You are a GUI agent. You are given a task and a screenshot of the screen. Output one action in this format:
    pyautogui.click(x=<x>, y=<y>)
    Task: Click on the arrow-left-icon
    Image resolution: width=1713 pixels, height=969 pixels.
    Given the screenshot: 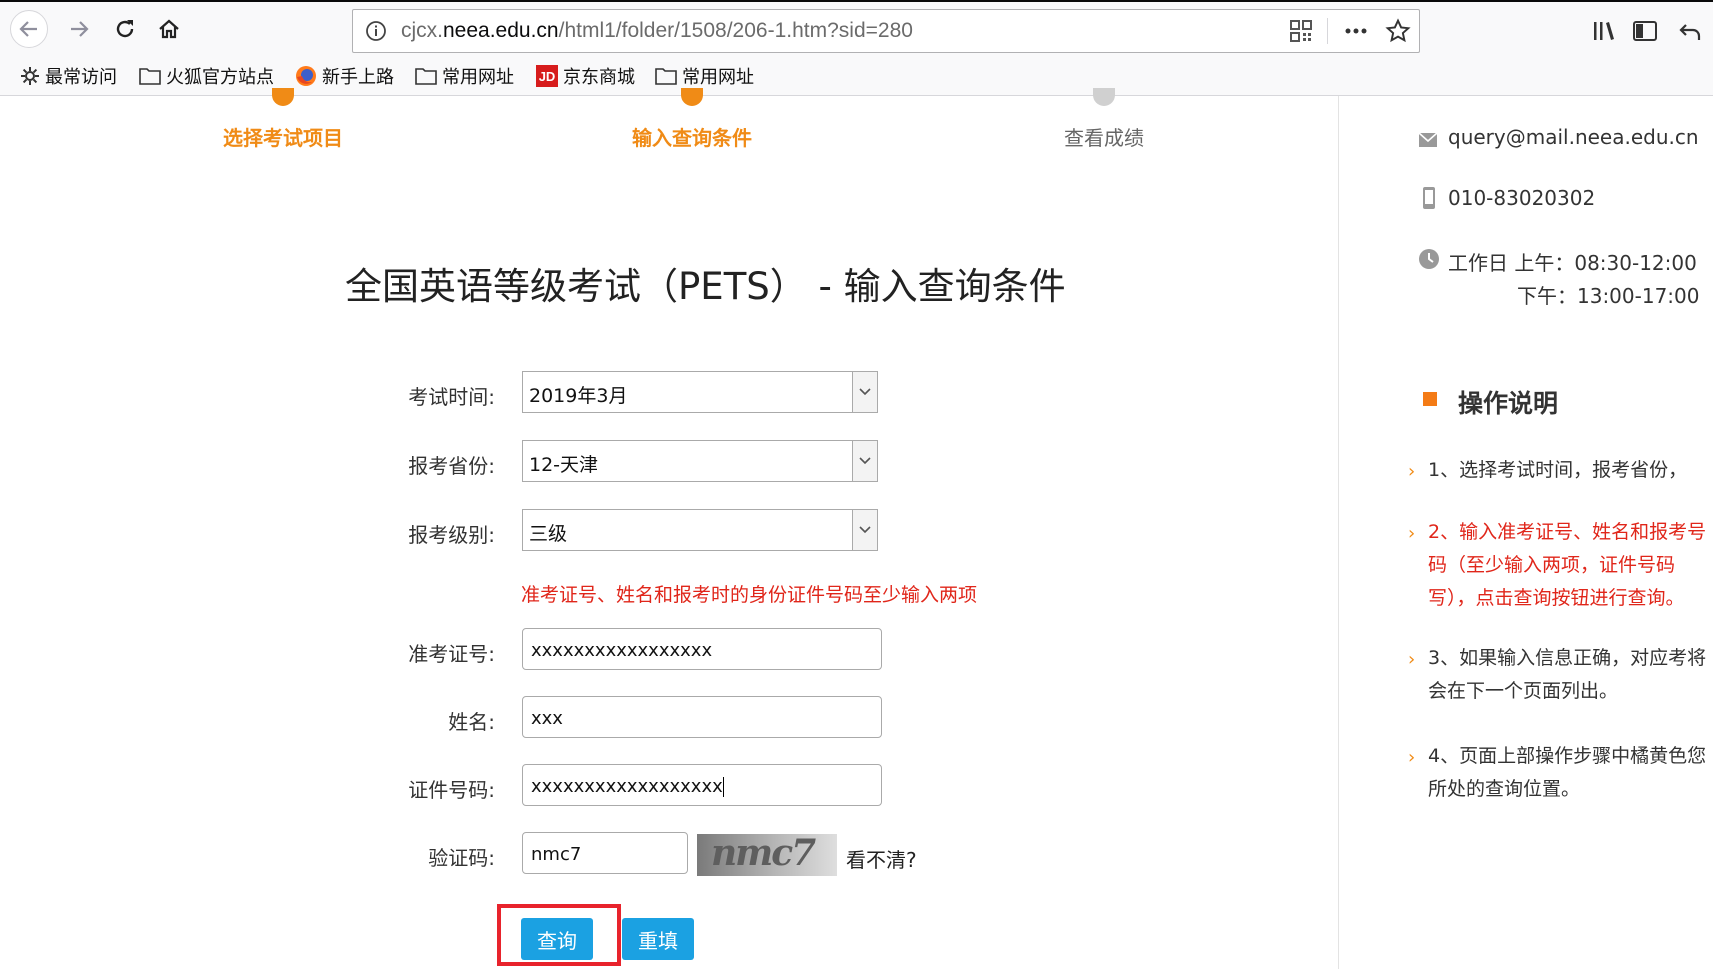 What is the action you would take?
    pyautogui.click(x=28, y=29)
    